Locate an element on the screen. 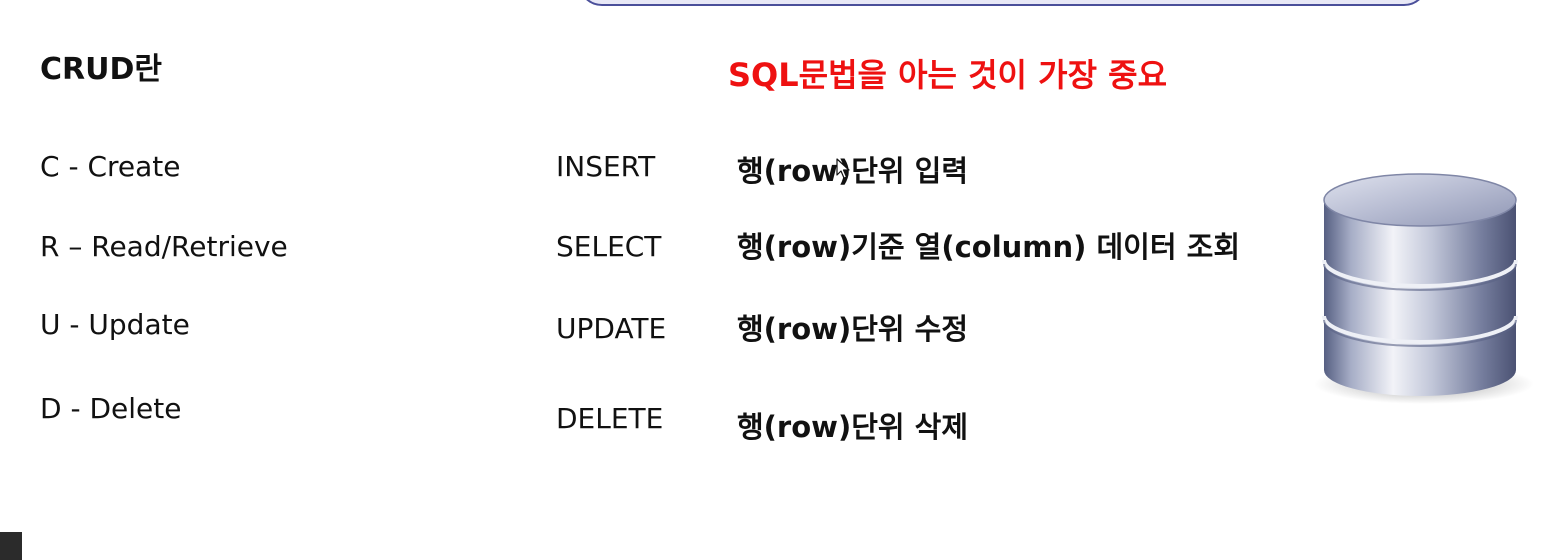  database-icon is located at coordinates (1424, 288).